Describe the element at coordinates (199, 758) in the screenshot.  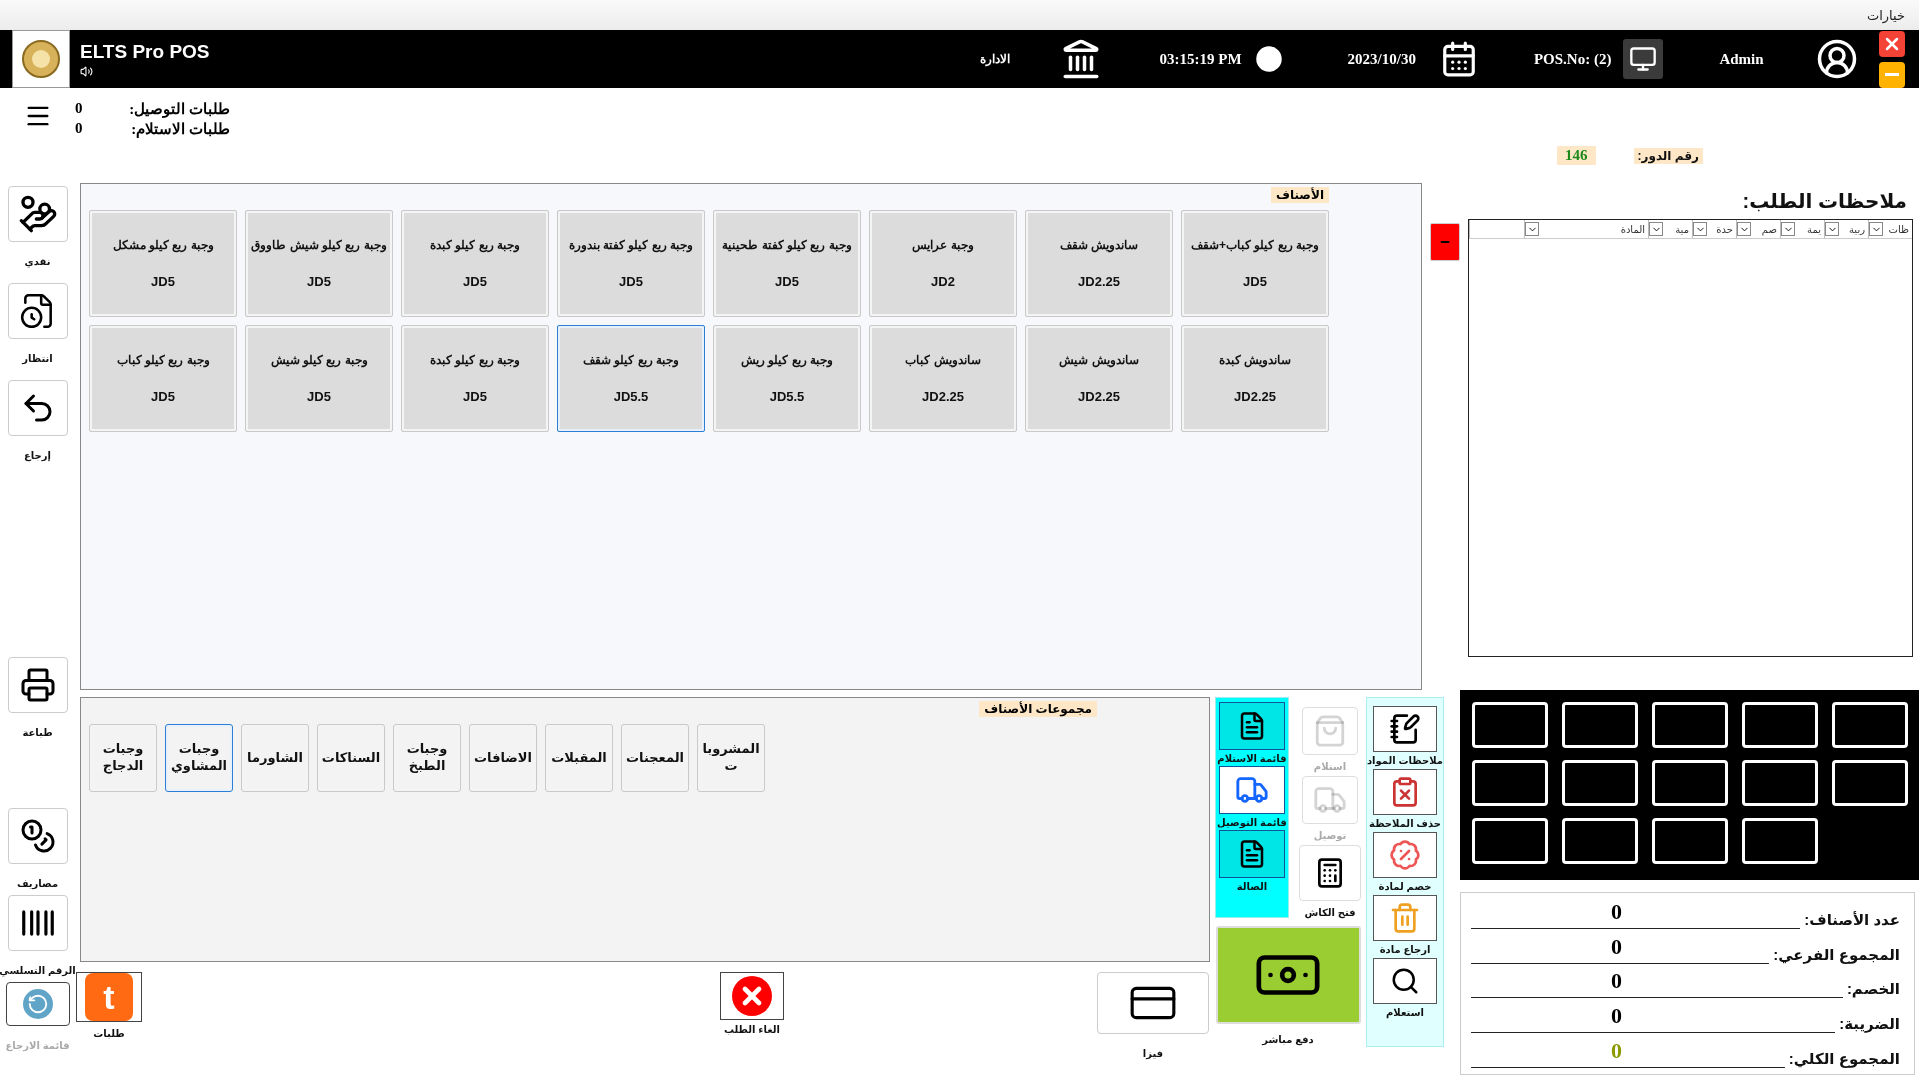
I see `category-button: وجبات المشاوي` at that location.